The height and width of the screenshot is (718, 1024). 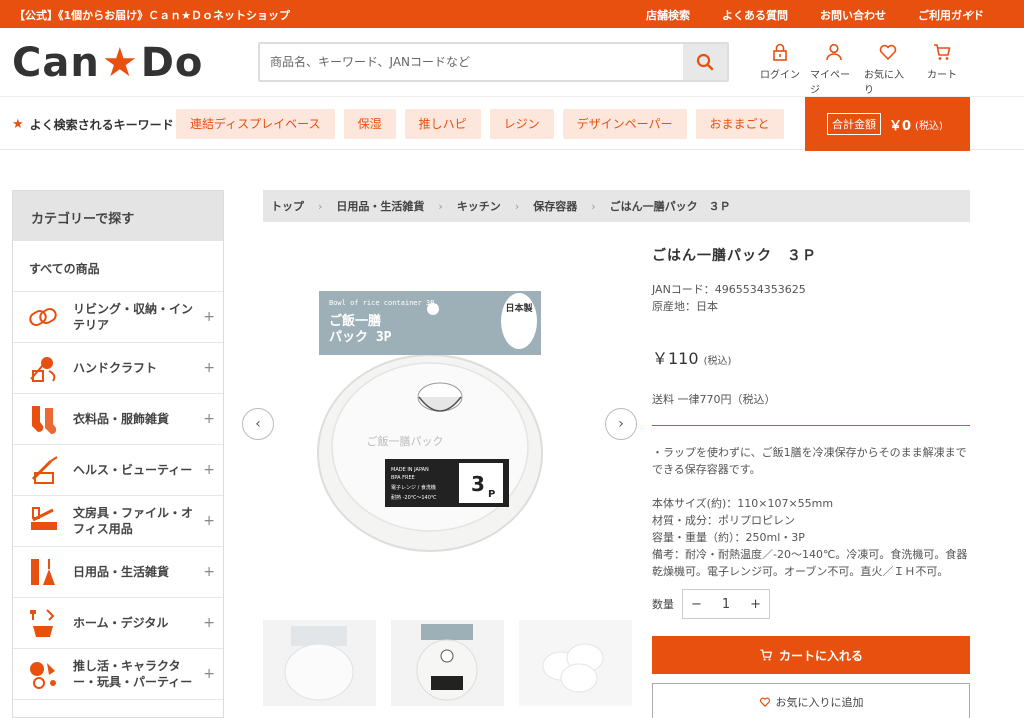 I want to click on mypage-label: マイページ, so click(x=830, y=83).